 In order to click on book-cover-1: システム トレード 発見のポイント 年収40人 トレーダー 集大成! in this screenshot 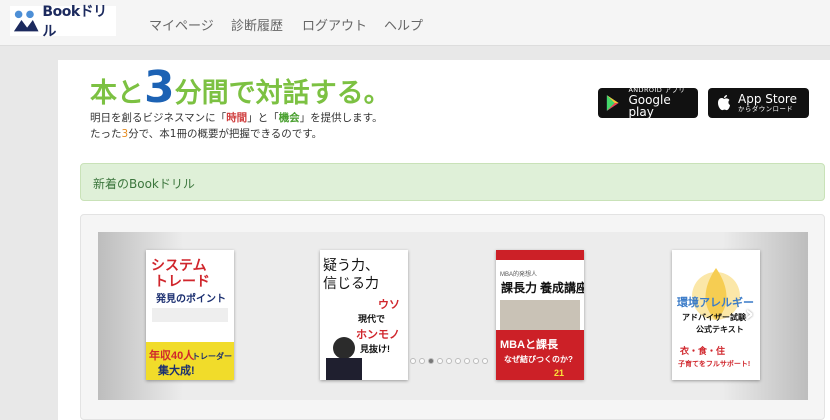, I will do `click(190, 315)`.